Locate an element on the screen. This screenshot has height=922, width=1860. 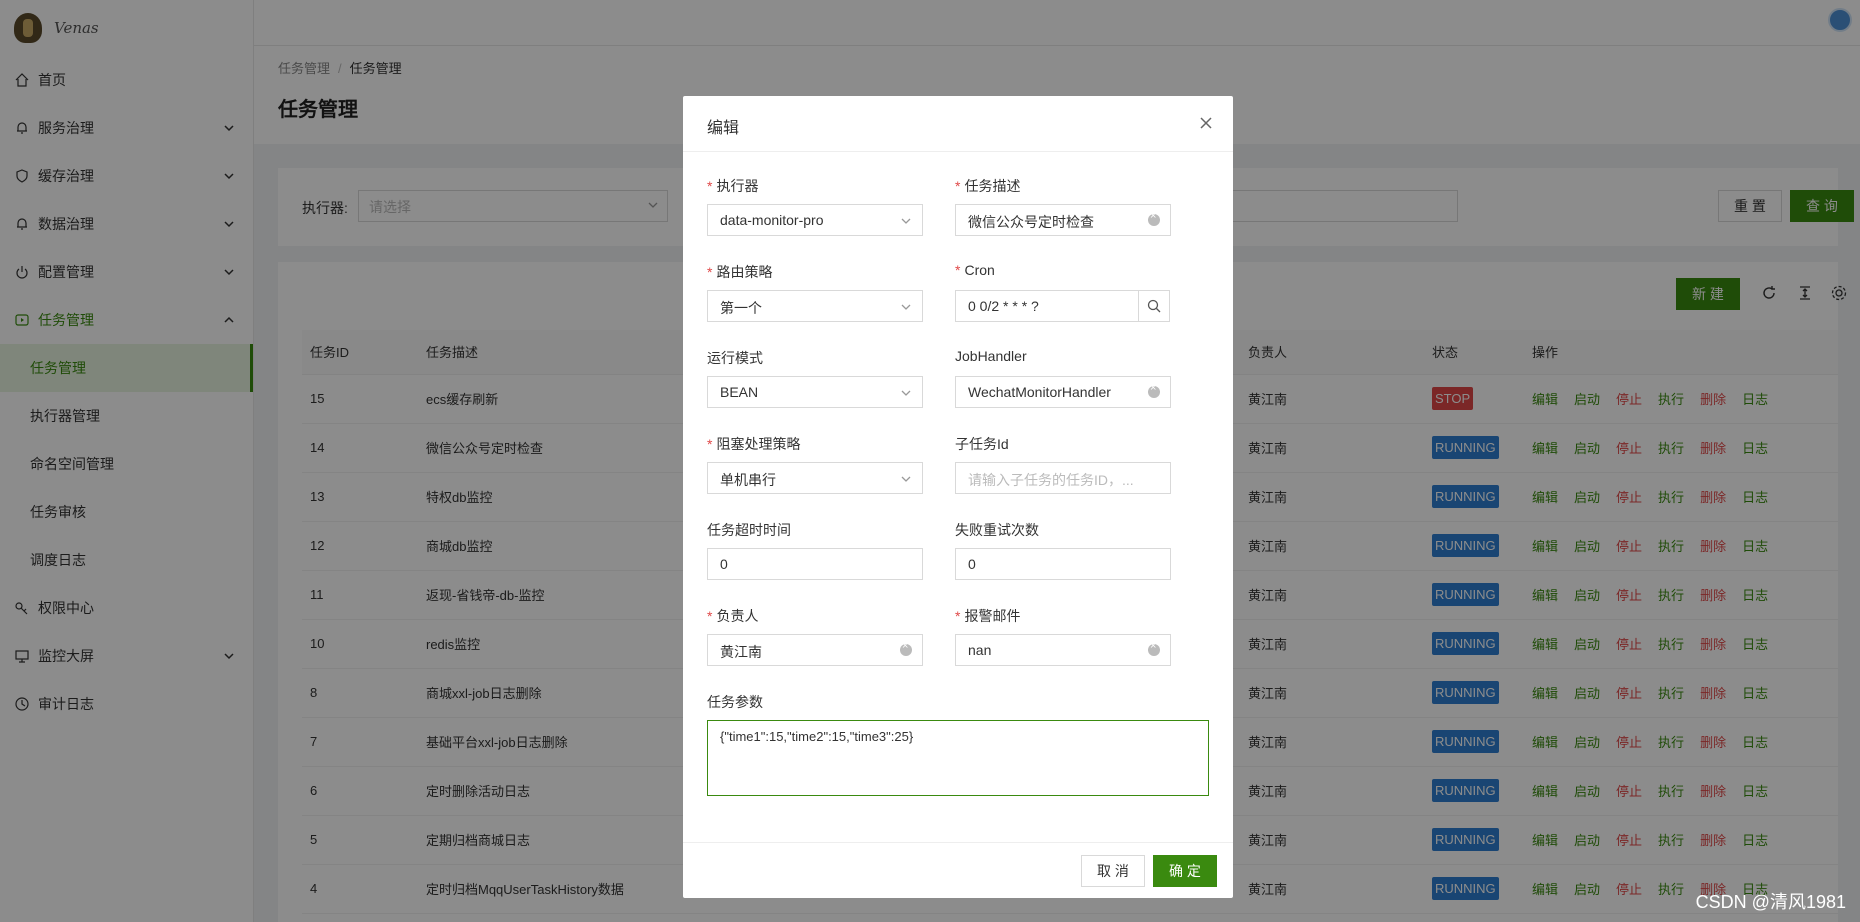
retry-label: 失败重试次数 is located at coordinates (997, 530).